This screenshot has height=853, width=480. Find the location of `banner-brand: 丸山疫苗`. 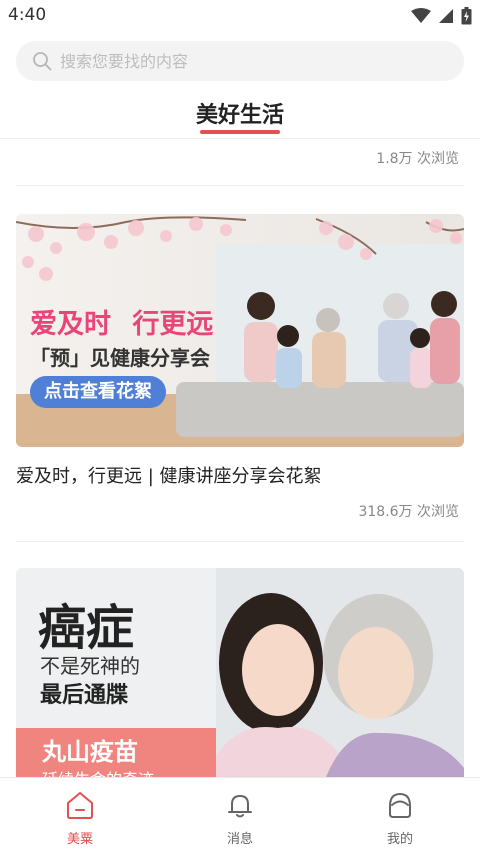

banner-brand: 丸山疫苗 is located at coordinates (90, 752).